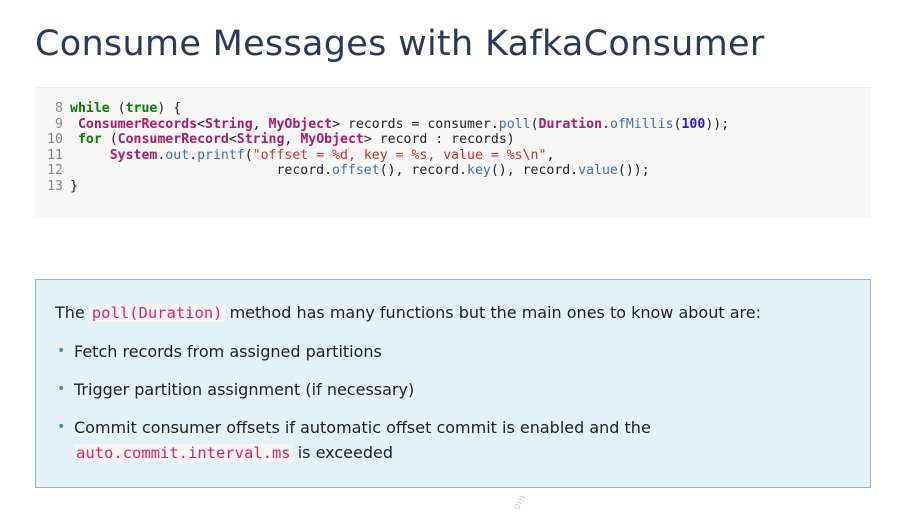  I want to click on type-duration: Duration, so click(570, 124).